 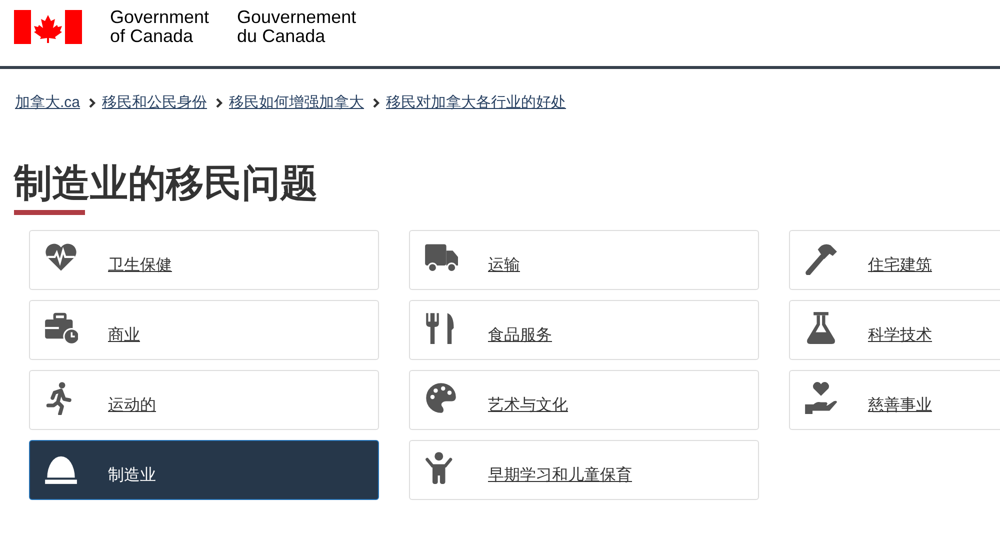 I want to click on sector-card-link: 科学技术, so click(x=894, y=330).